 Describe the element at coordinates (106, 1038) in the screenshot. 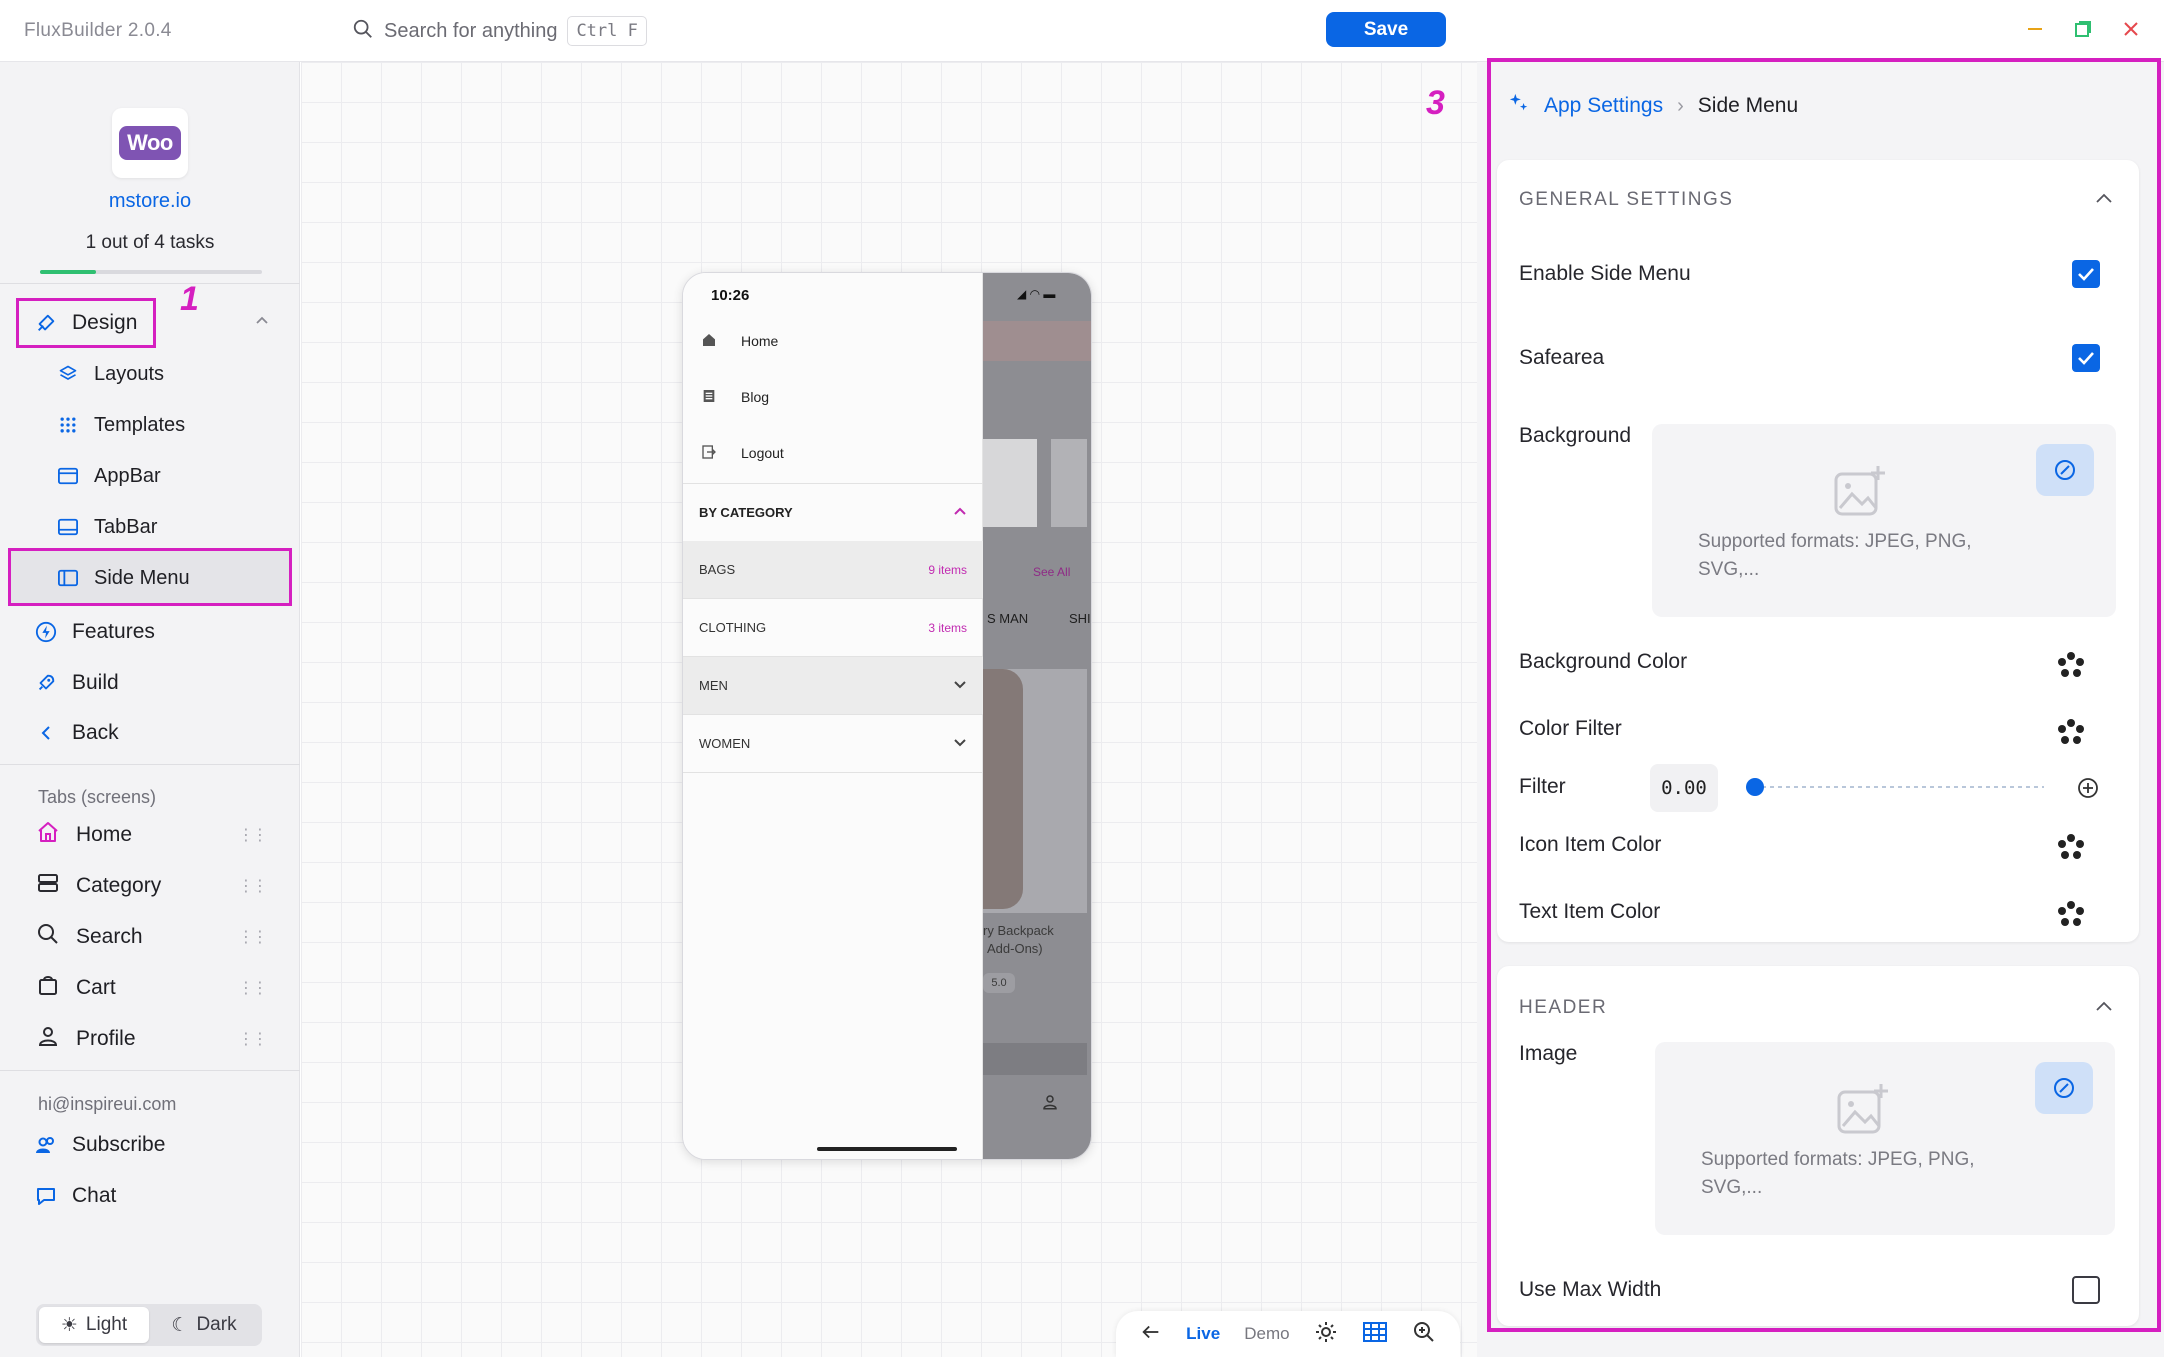

I see `tab-item-label: Profile` at that location.